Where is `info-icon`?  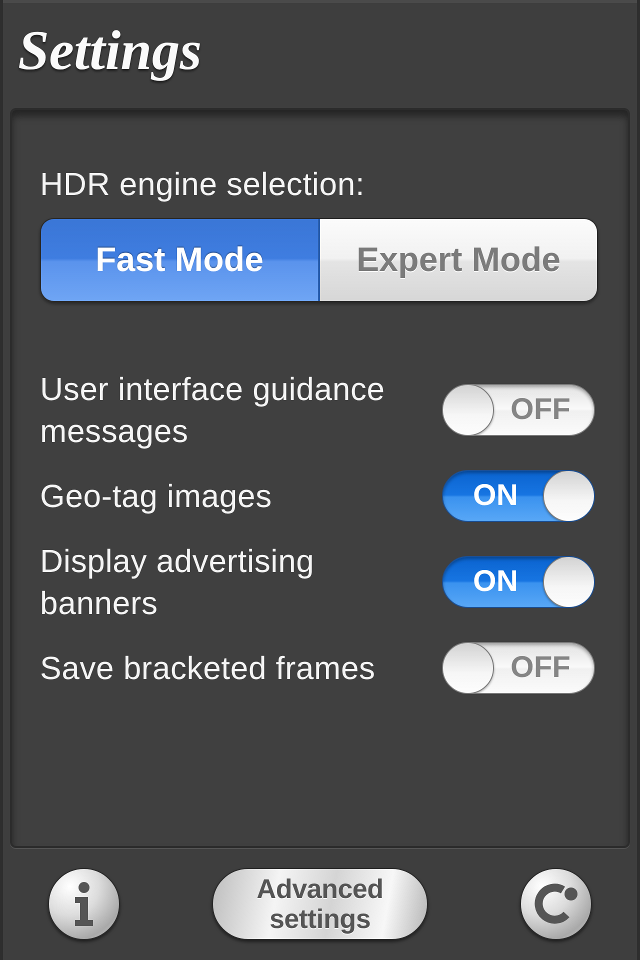 info-icon is located at coordinates (84, 904).